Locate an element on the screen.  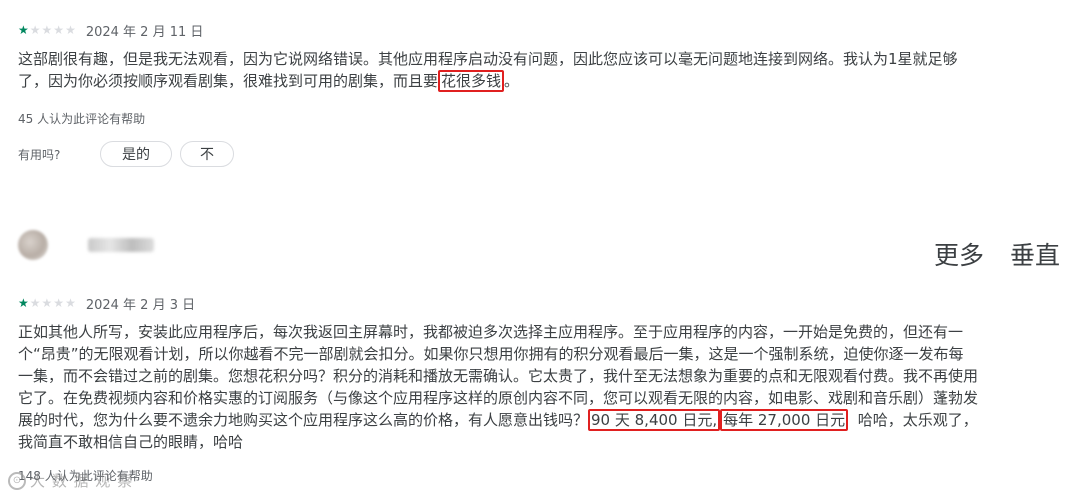
review-meta: ★ ★ ★ ★ ★ 2024 年 2 月 3 日 is located at coordinates (498, 304).